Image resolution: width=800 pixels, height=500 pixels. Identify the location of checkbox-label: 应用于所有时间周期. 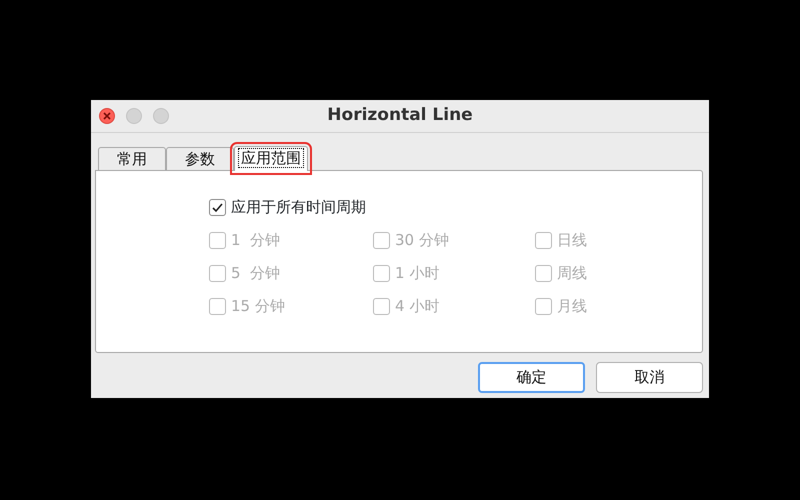
(298, 207).